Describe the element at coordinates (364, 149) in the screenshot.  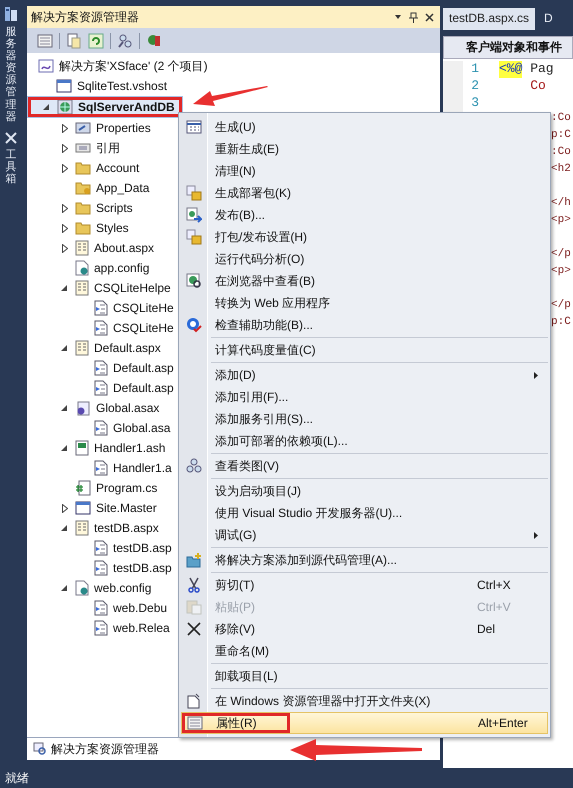
I see `menu-item: 重新生成(E)` at that location.